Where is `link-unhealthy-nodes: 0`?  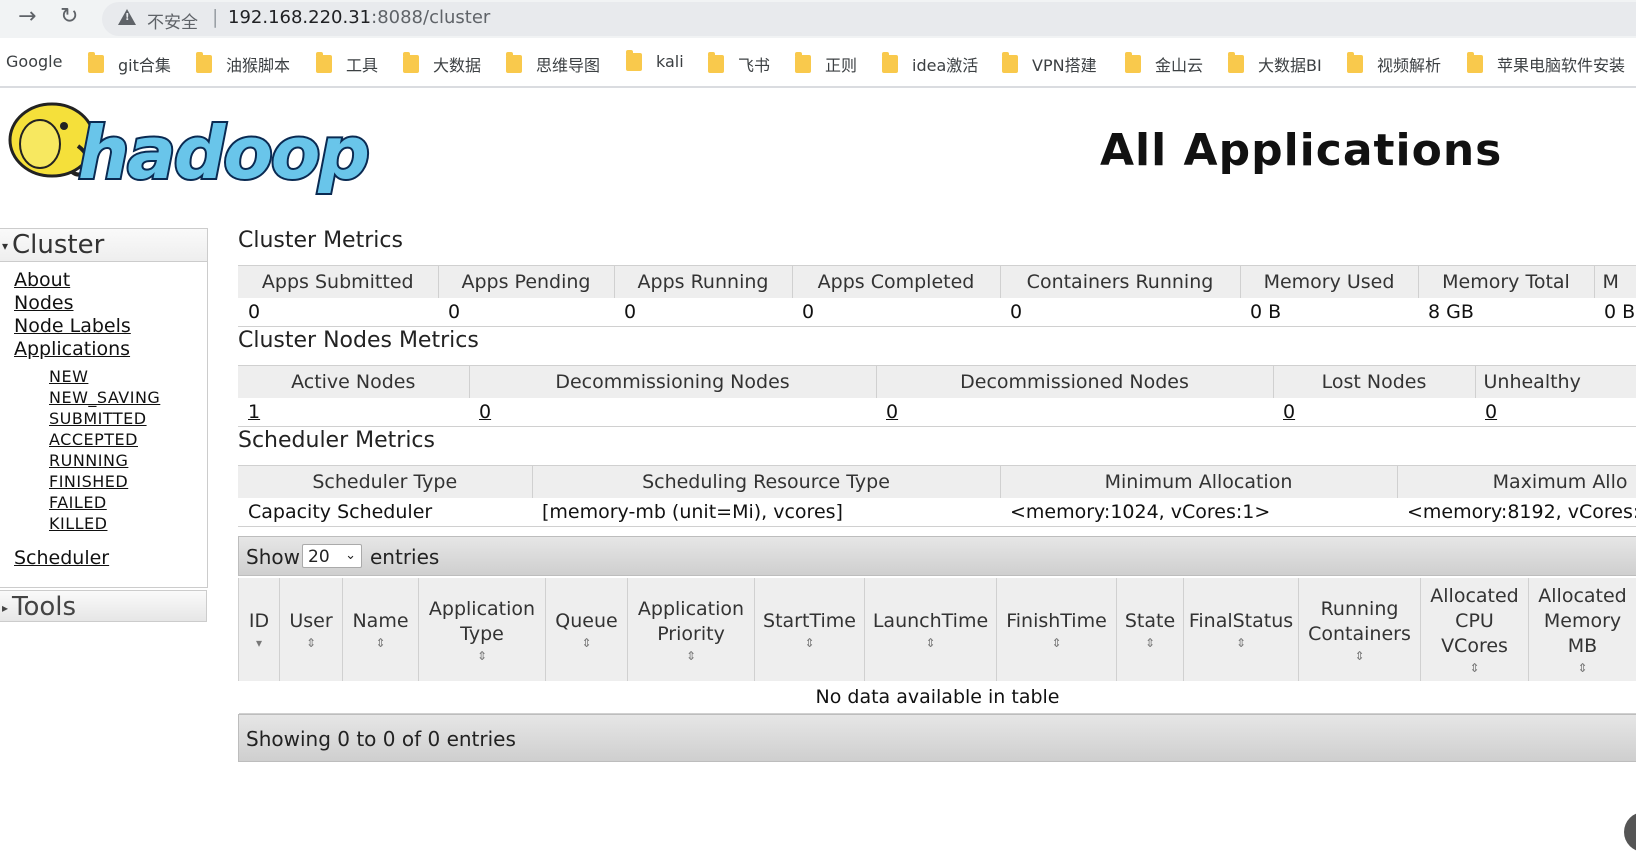
link-unhealthy-nodes: 0 is located at coordinates (1555, 412).